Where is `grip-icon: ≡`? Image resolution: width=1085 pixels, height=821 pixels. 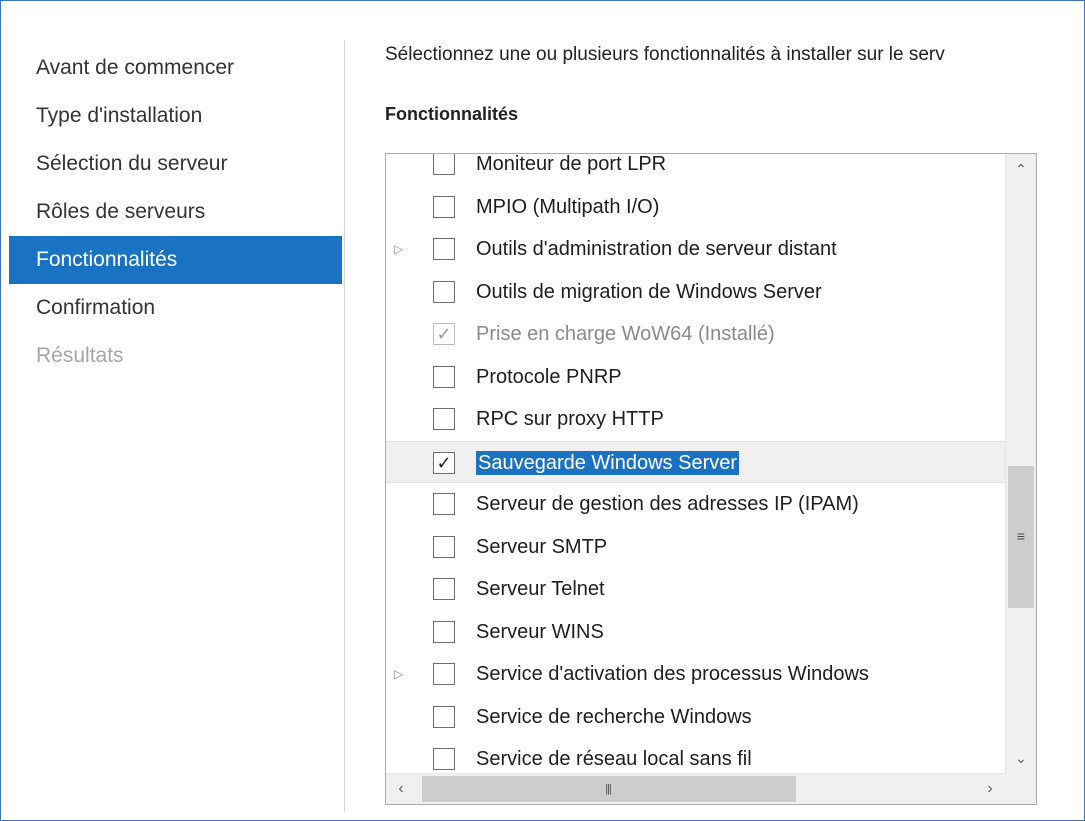
grip-icon: ≡ is located at coordinates (1021, 536).